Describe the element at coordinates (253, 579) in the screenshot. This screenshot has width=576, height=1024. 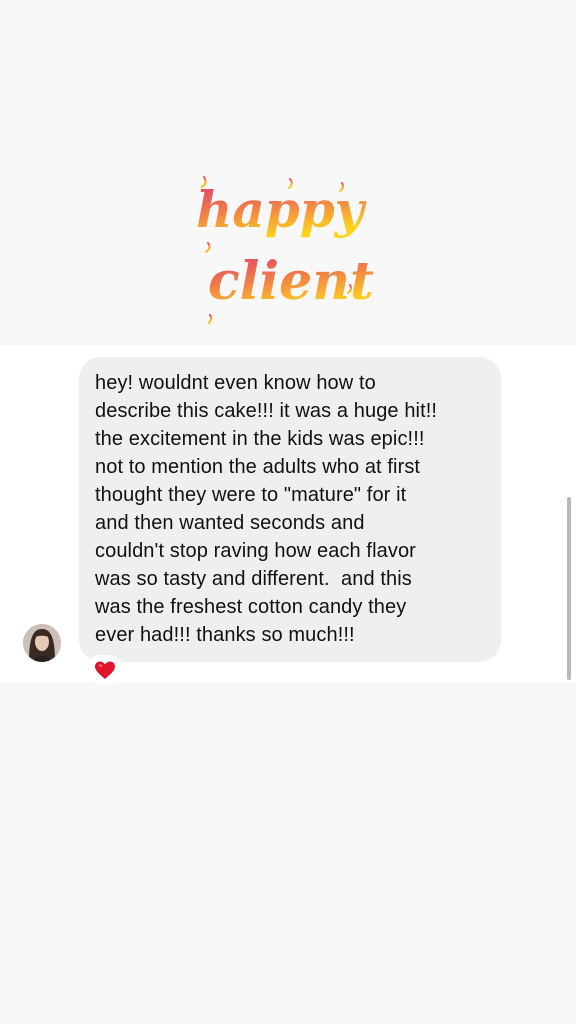
I see `message-line: was so tasty and different. and this` at that location.